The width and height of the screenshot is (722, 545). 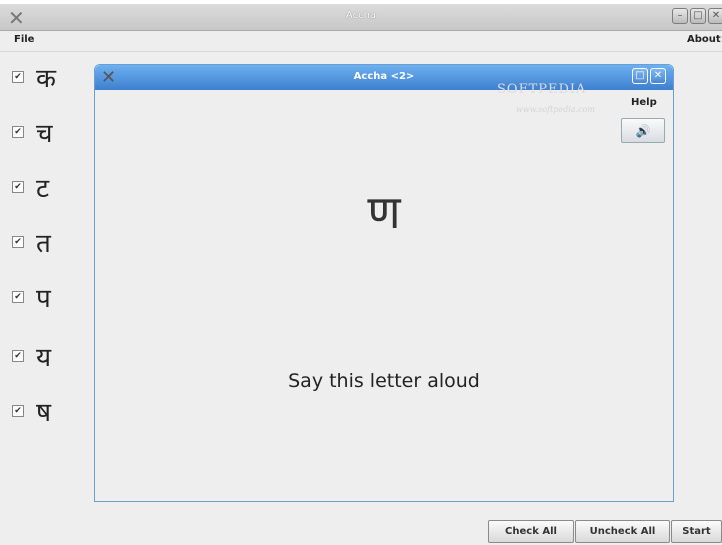 What do you see at coordinates (680, 16) in the screenshot?
I see `minimize-icon: –` at bounding box center [680, 16].